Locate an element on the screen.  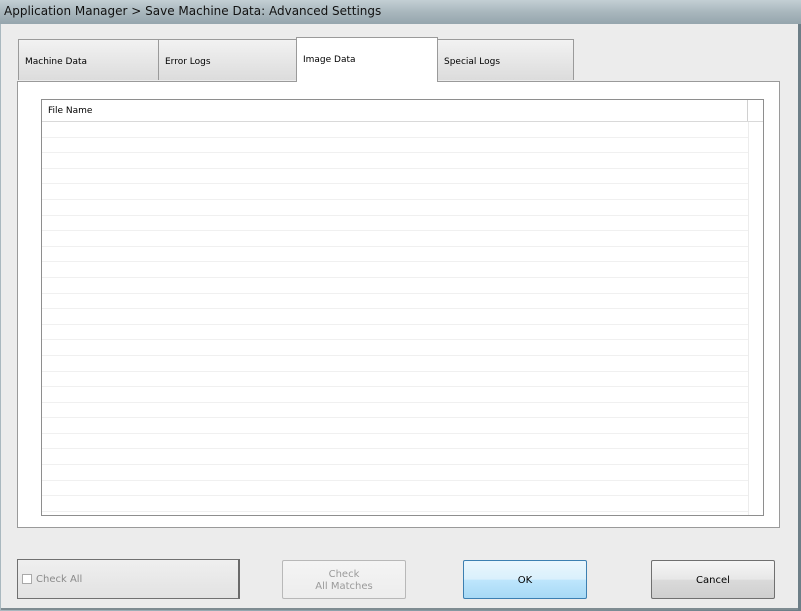
tab-image-data: Image Data is located at coordinates (367, 59).